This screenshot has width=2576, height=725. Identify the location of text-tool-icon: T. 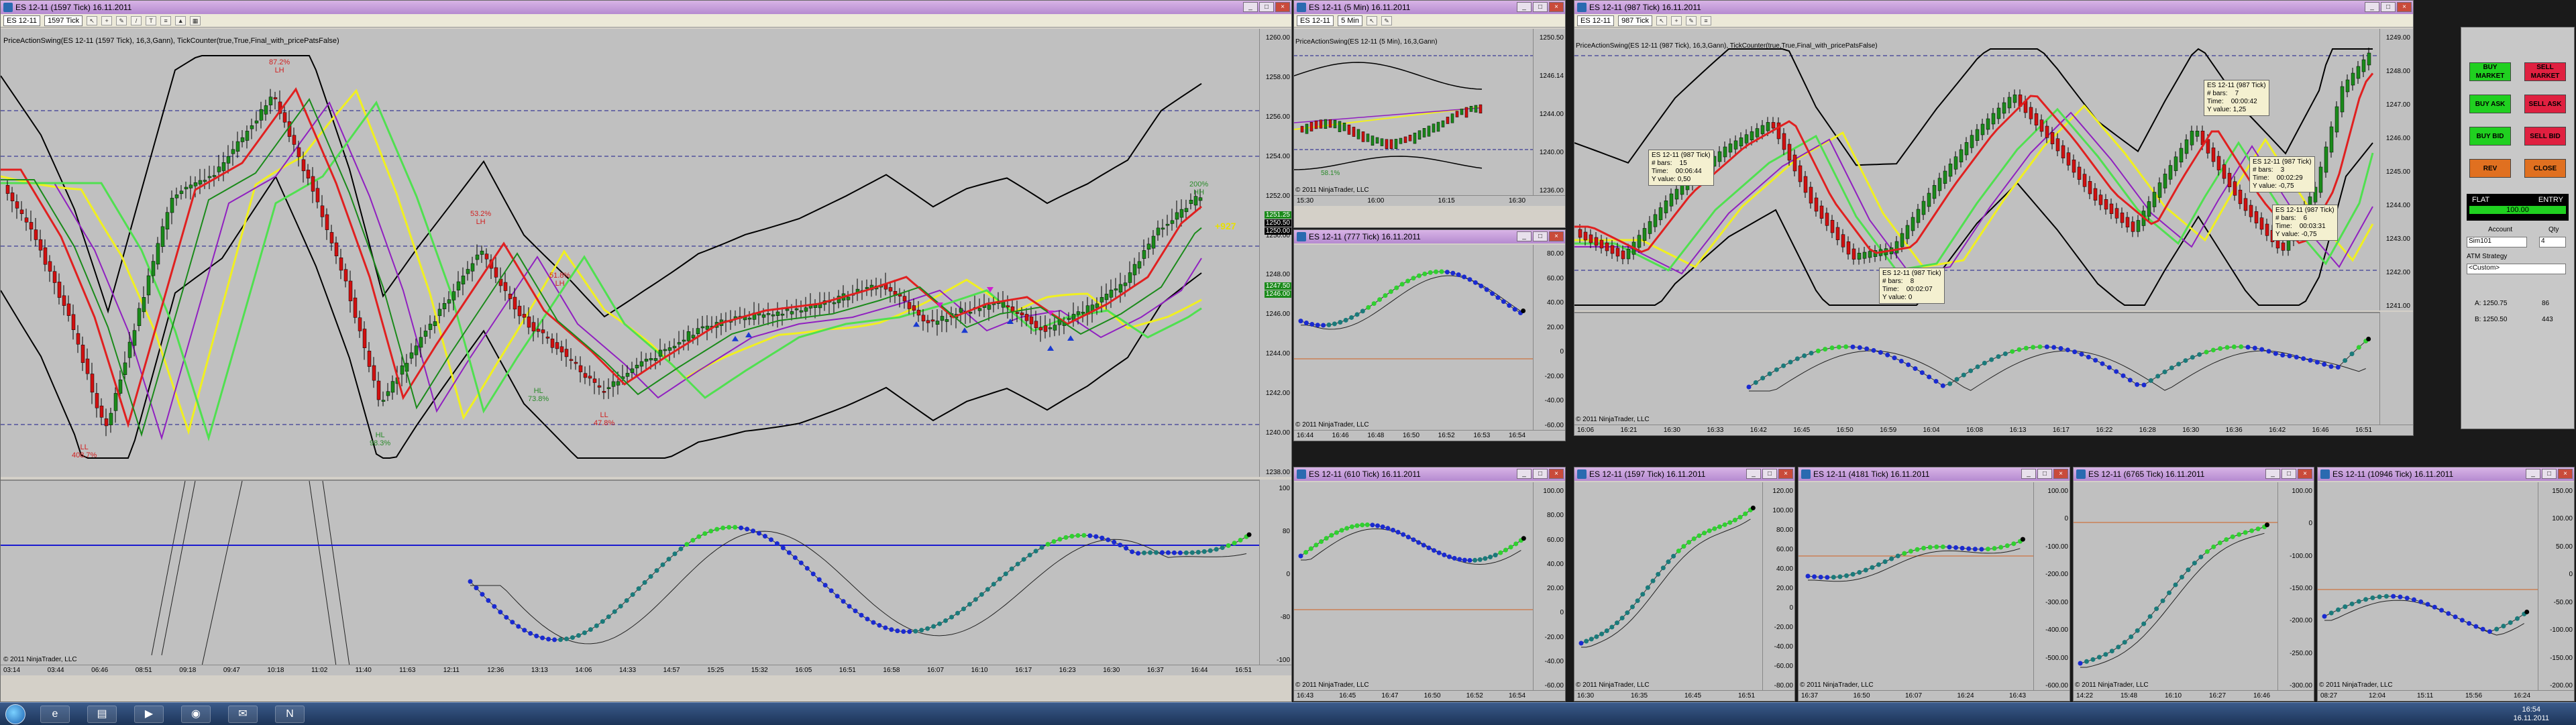
(151, 20).